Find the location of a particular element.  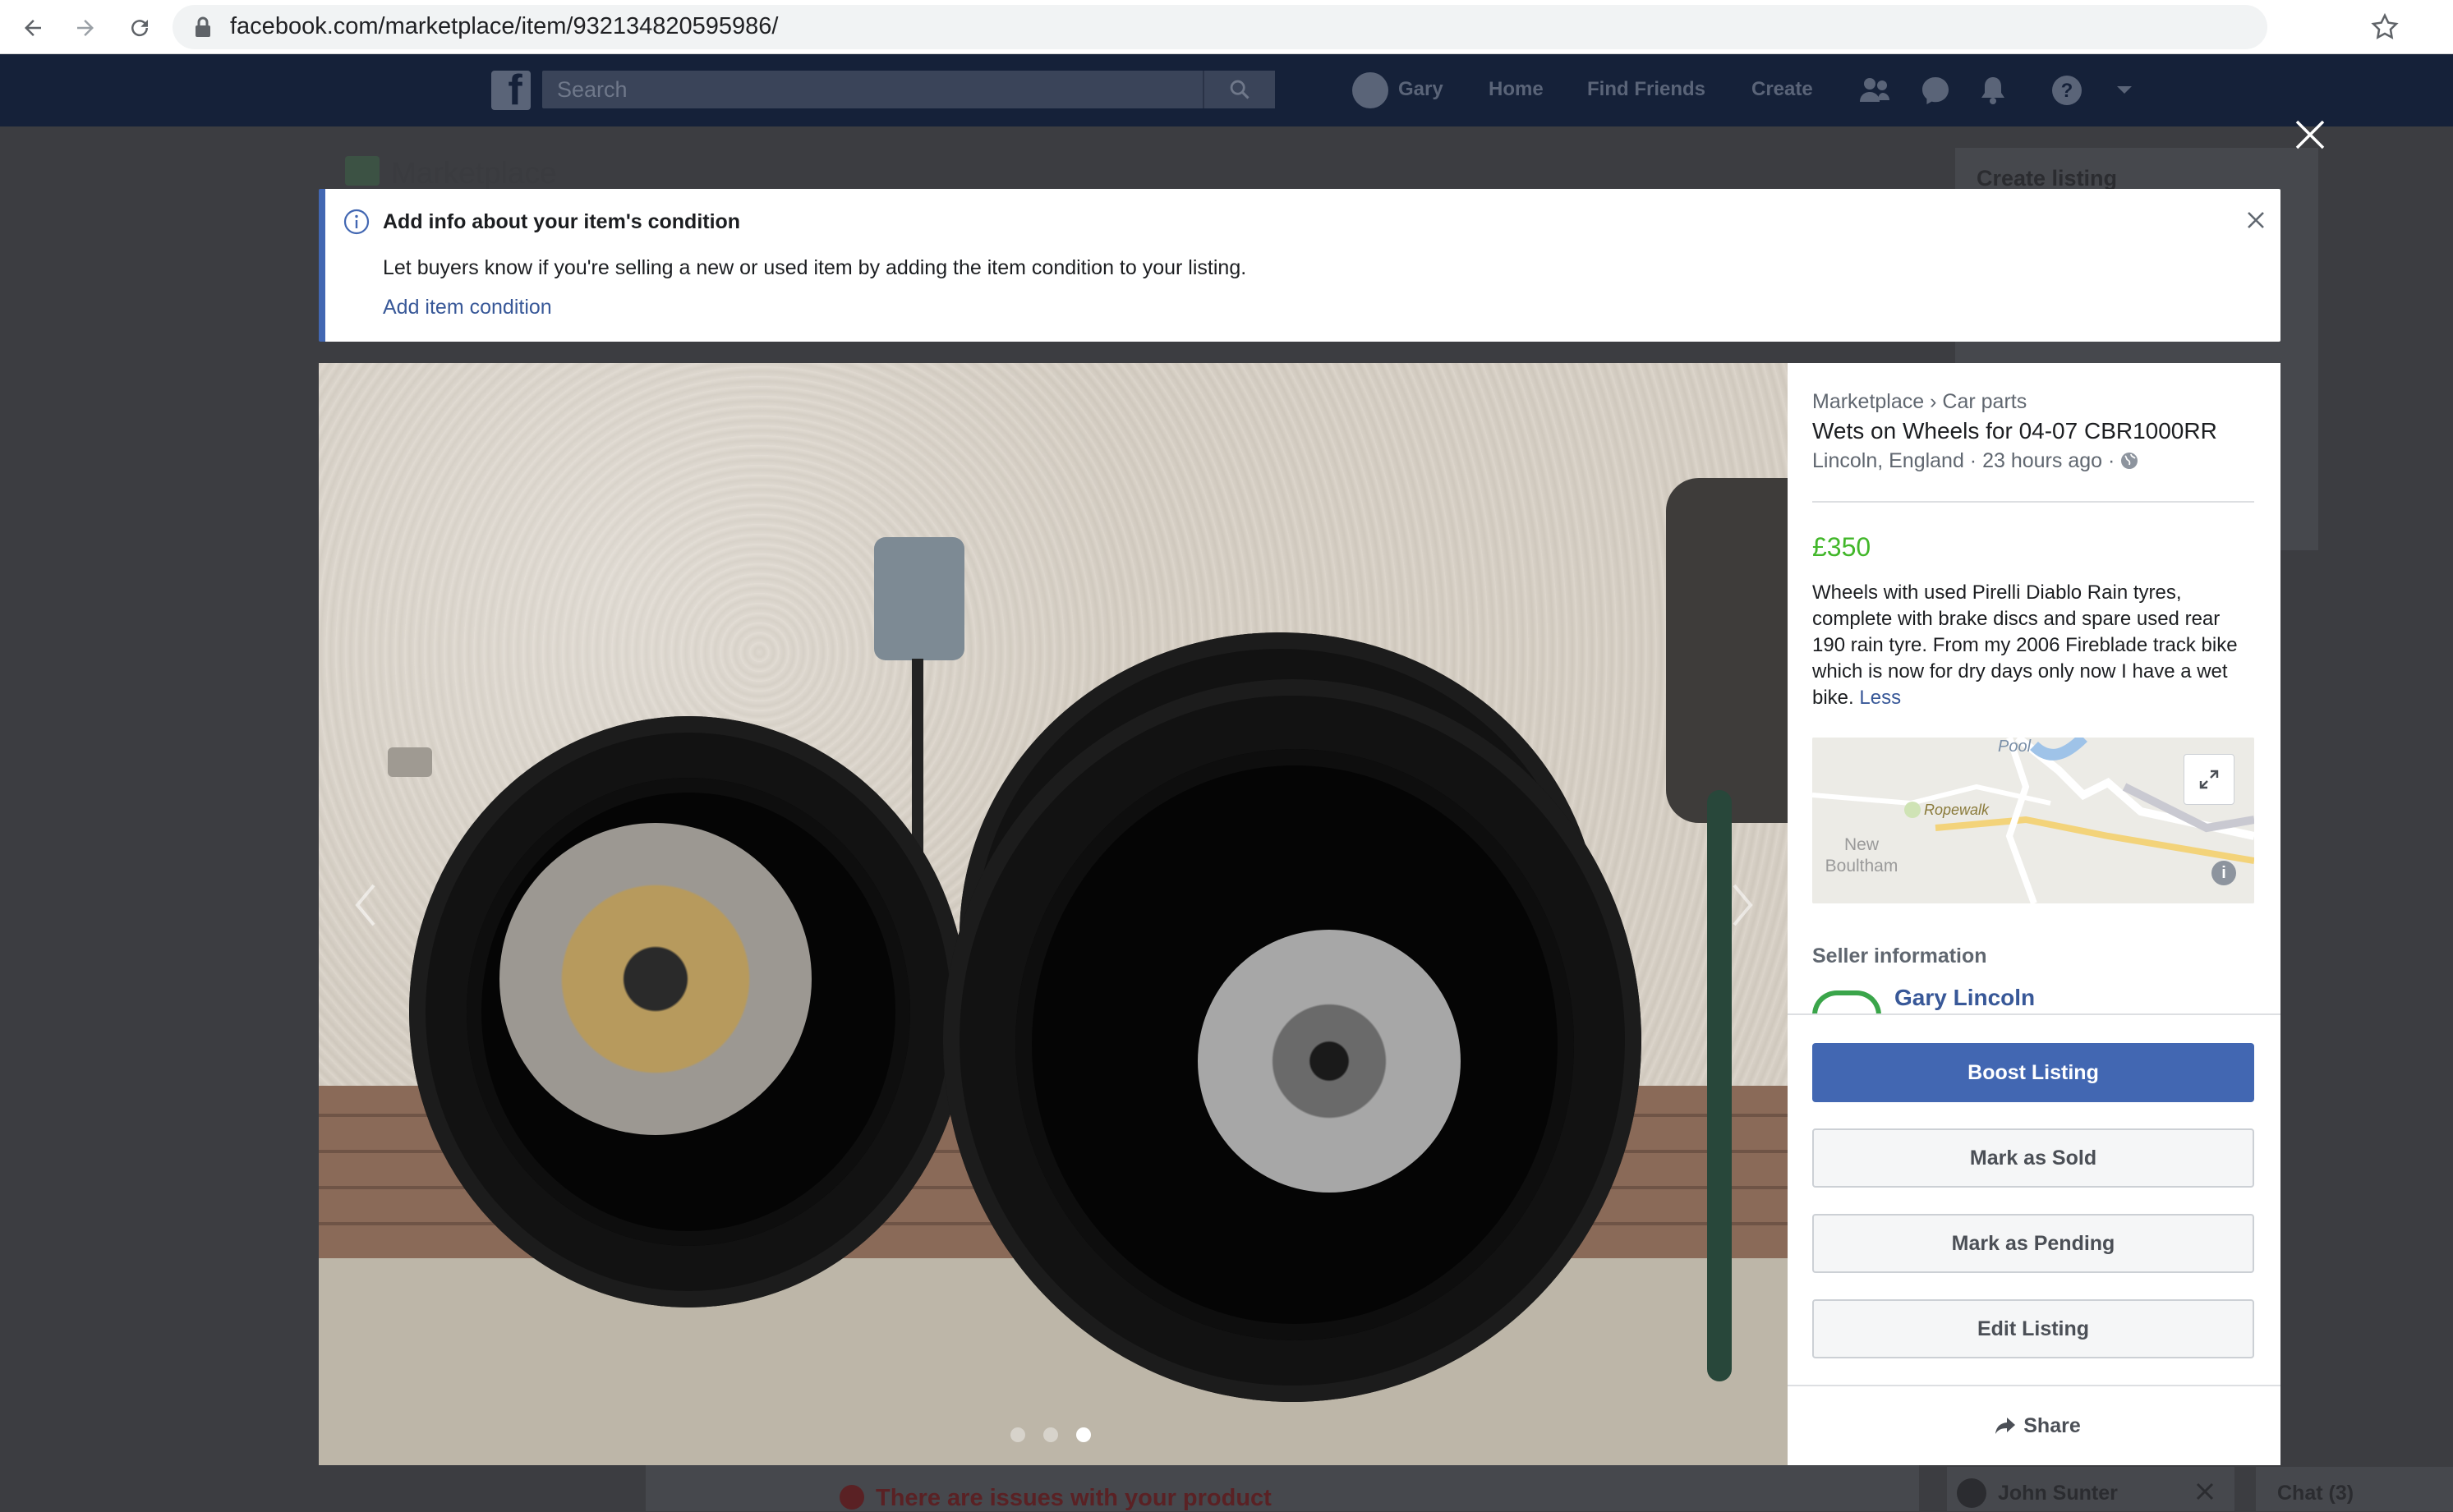

share-button: Share is located at coordinates (2038, 1425).